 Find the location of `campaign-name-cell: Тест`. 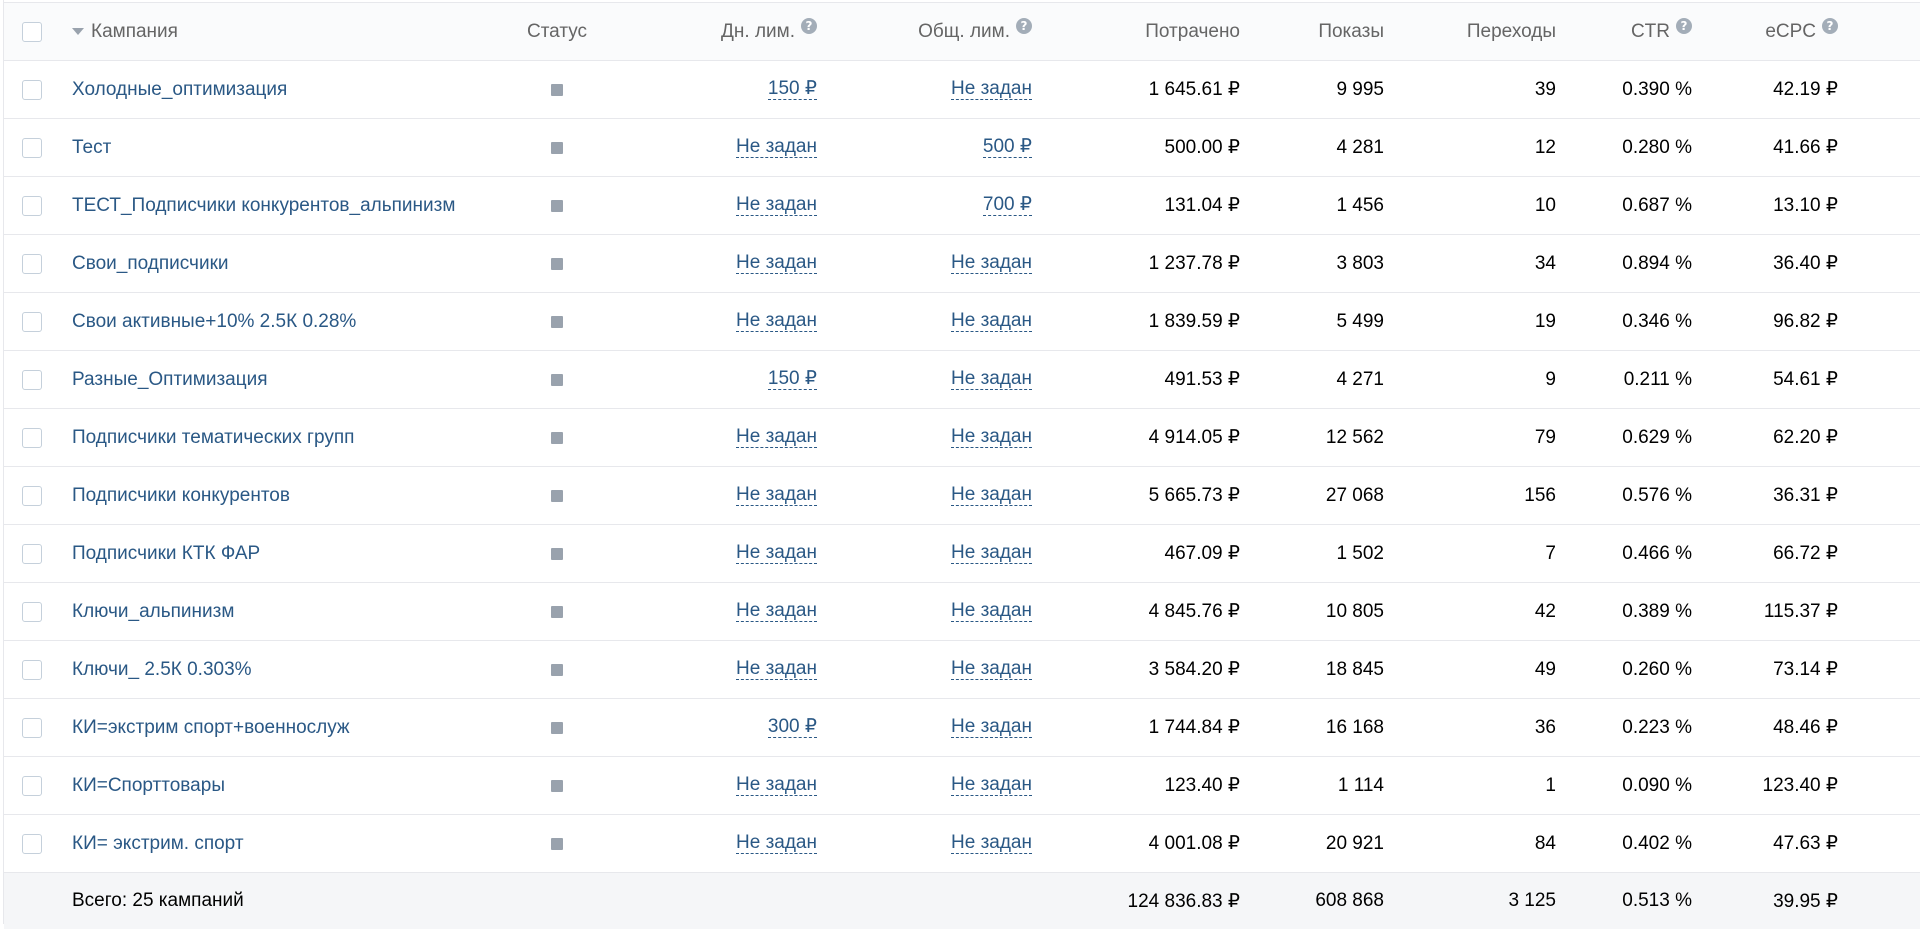

campaign-name-cell: Тест is located at coordinates (292, 147).